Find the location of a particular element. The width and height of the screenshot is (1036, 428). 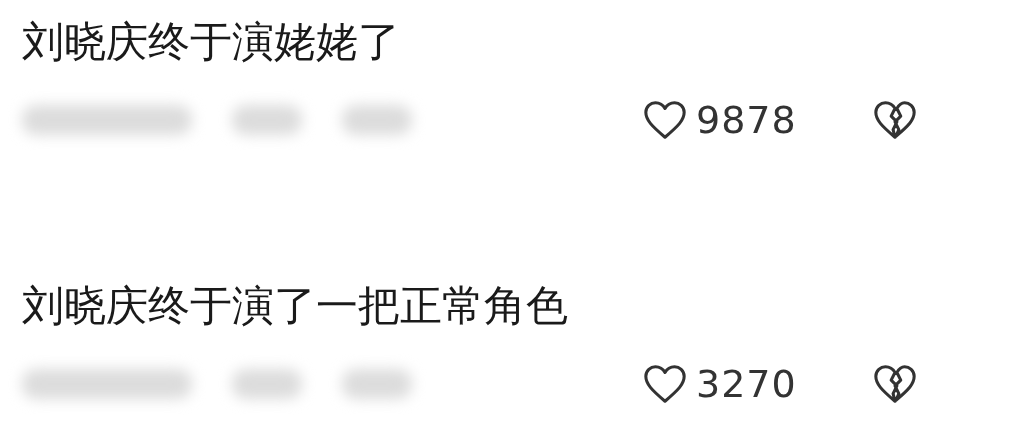

like-count: 9878 is located at coordinates (746, 120).